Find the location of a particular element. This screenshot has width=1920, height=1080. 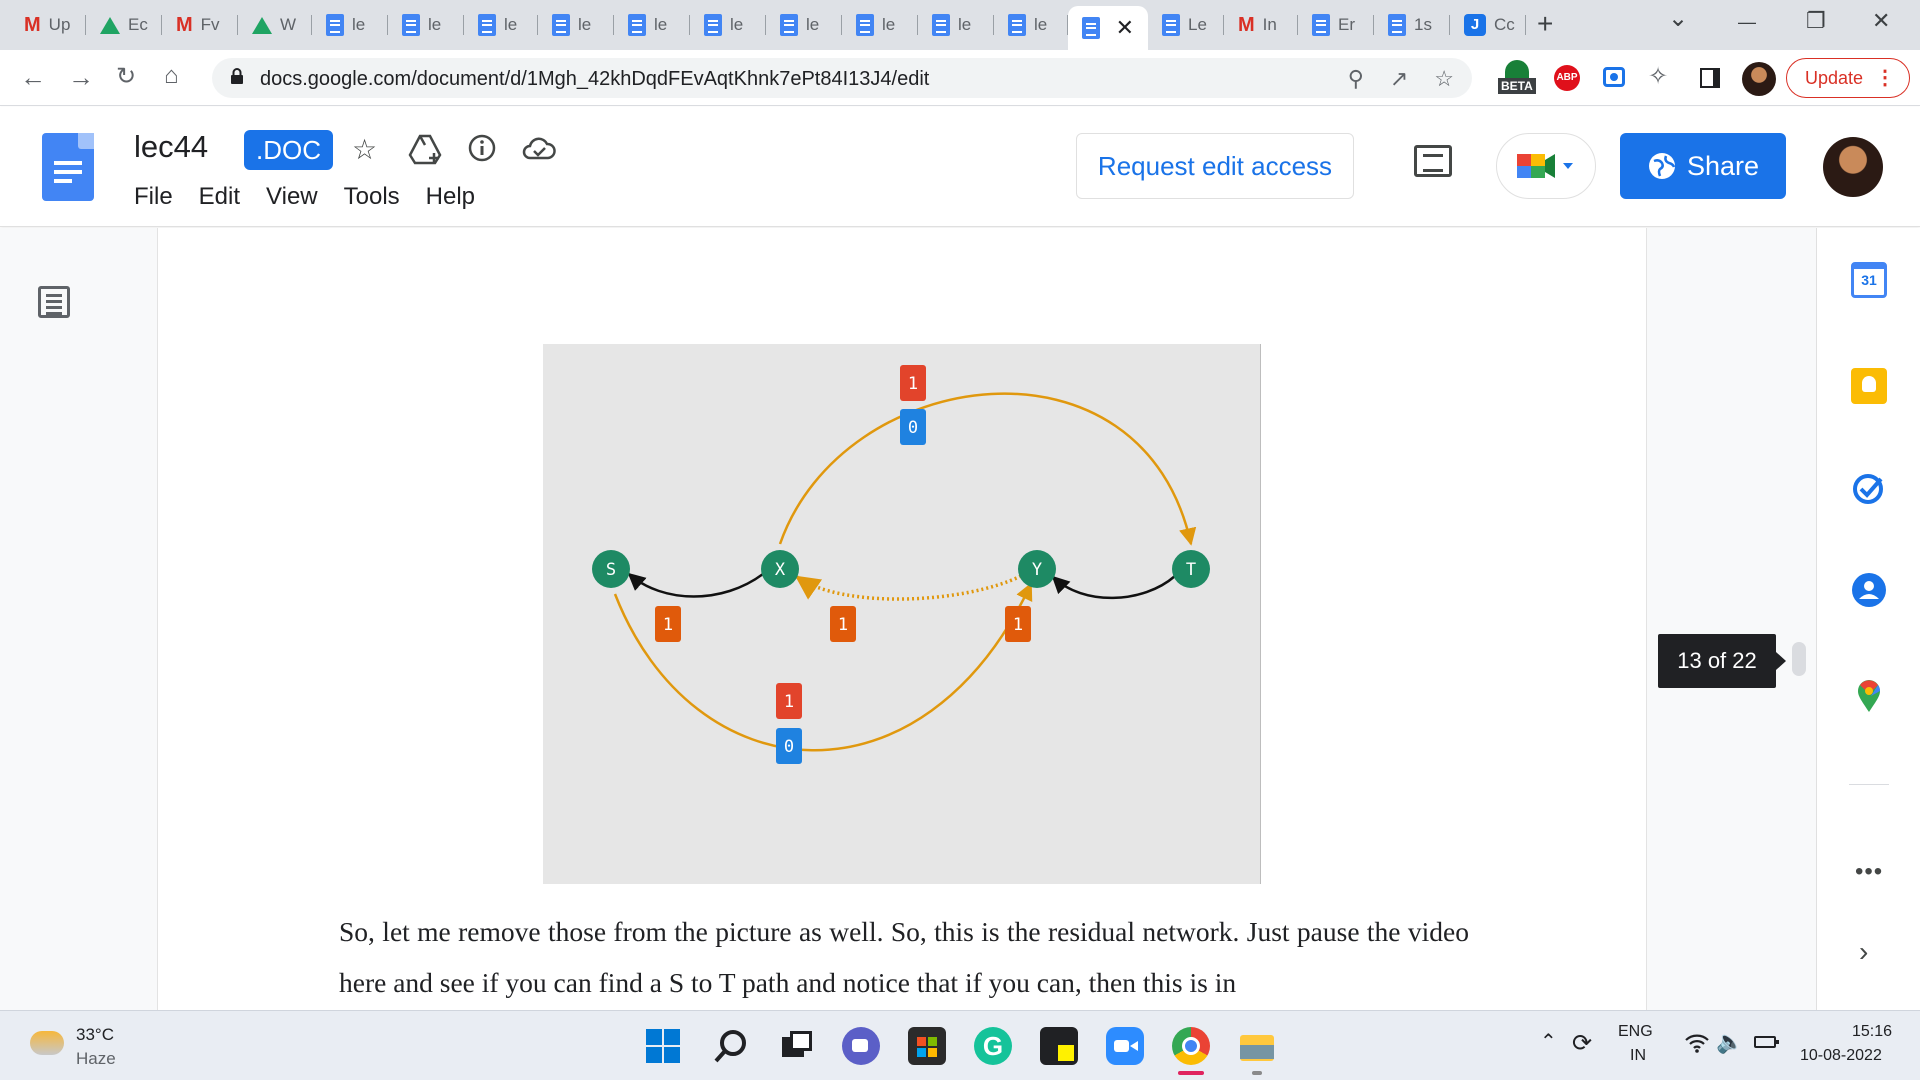

user-avatar is located at coordinates (1853, 167).